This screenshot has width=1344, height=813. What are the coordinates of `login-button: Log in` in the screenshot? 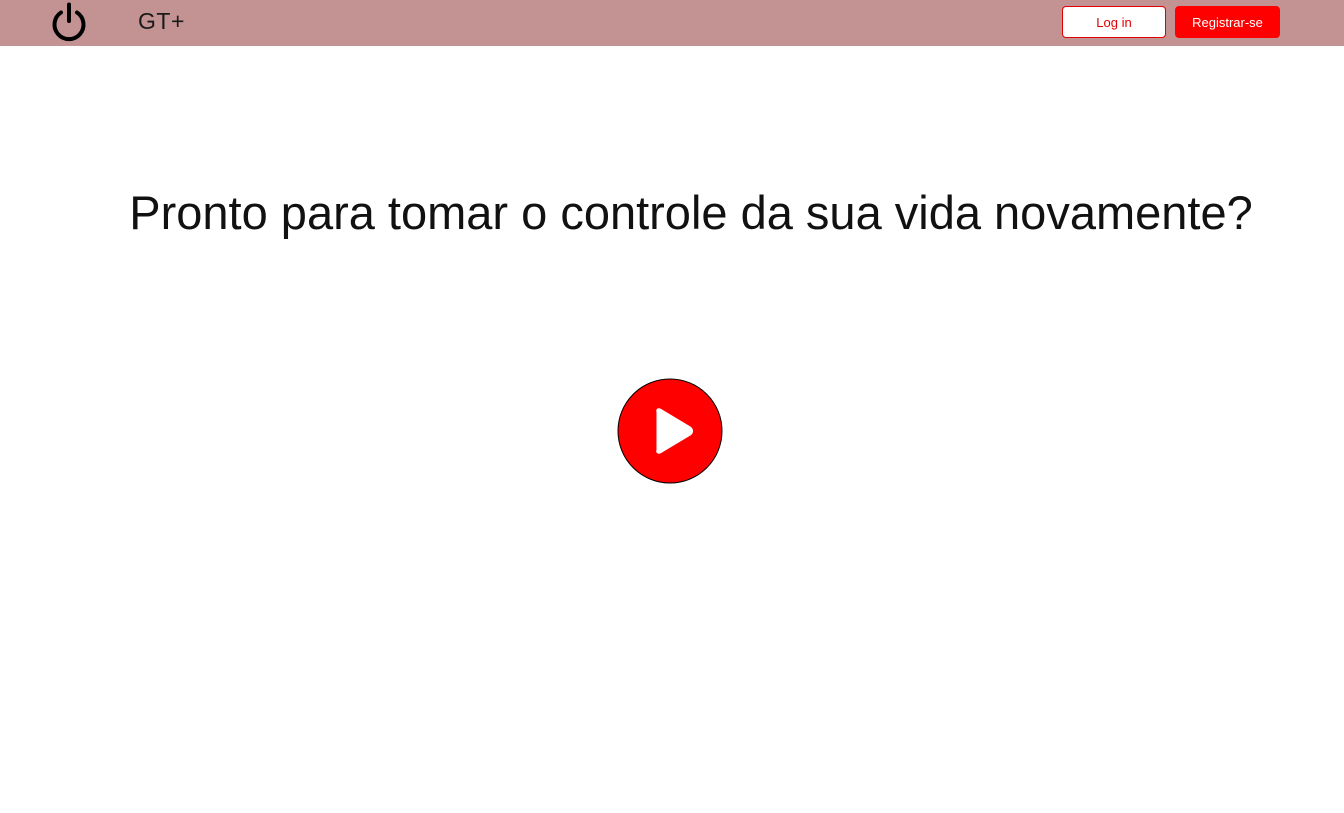 It's located at (1114, 22).